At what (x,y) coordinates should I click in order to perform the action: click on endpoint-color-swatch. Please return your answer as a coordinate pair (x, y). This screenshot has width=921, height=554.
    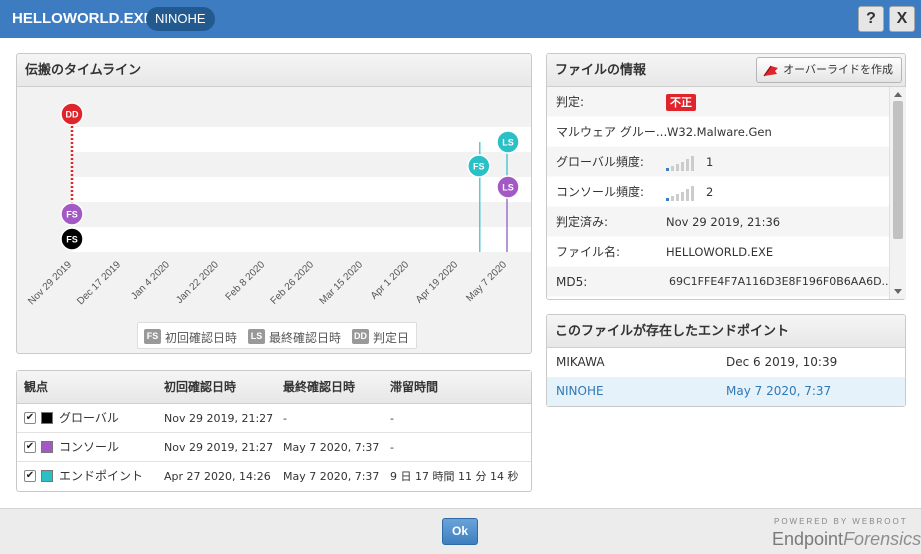
    Looking at the image, I should click on (47, 476).